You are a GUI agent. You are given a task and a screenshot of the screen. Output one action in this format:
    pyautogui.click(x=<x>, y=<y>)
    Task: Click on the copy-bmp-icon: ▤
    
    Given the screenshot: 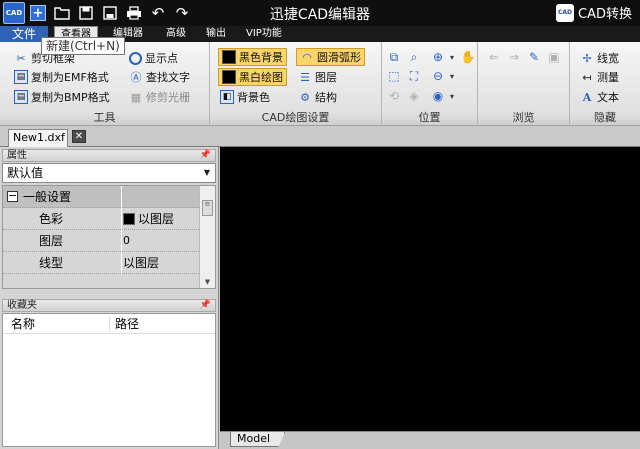 What is the action you would take?
    pyautogui.click(x=21, y=97)
    